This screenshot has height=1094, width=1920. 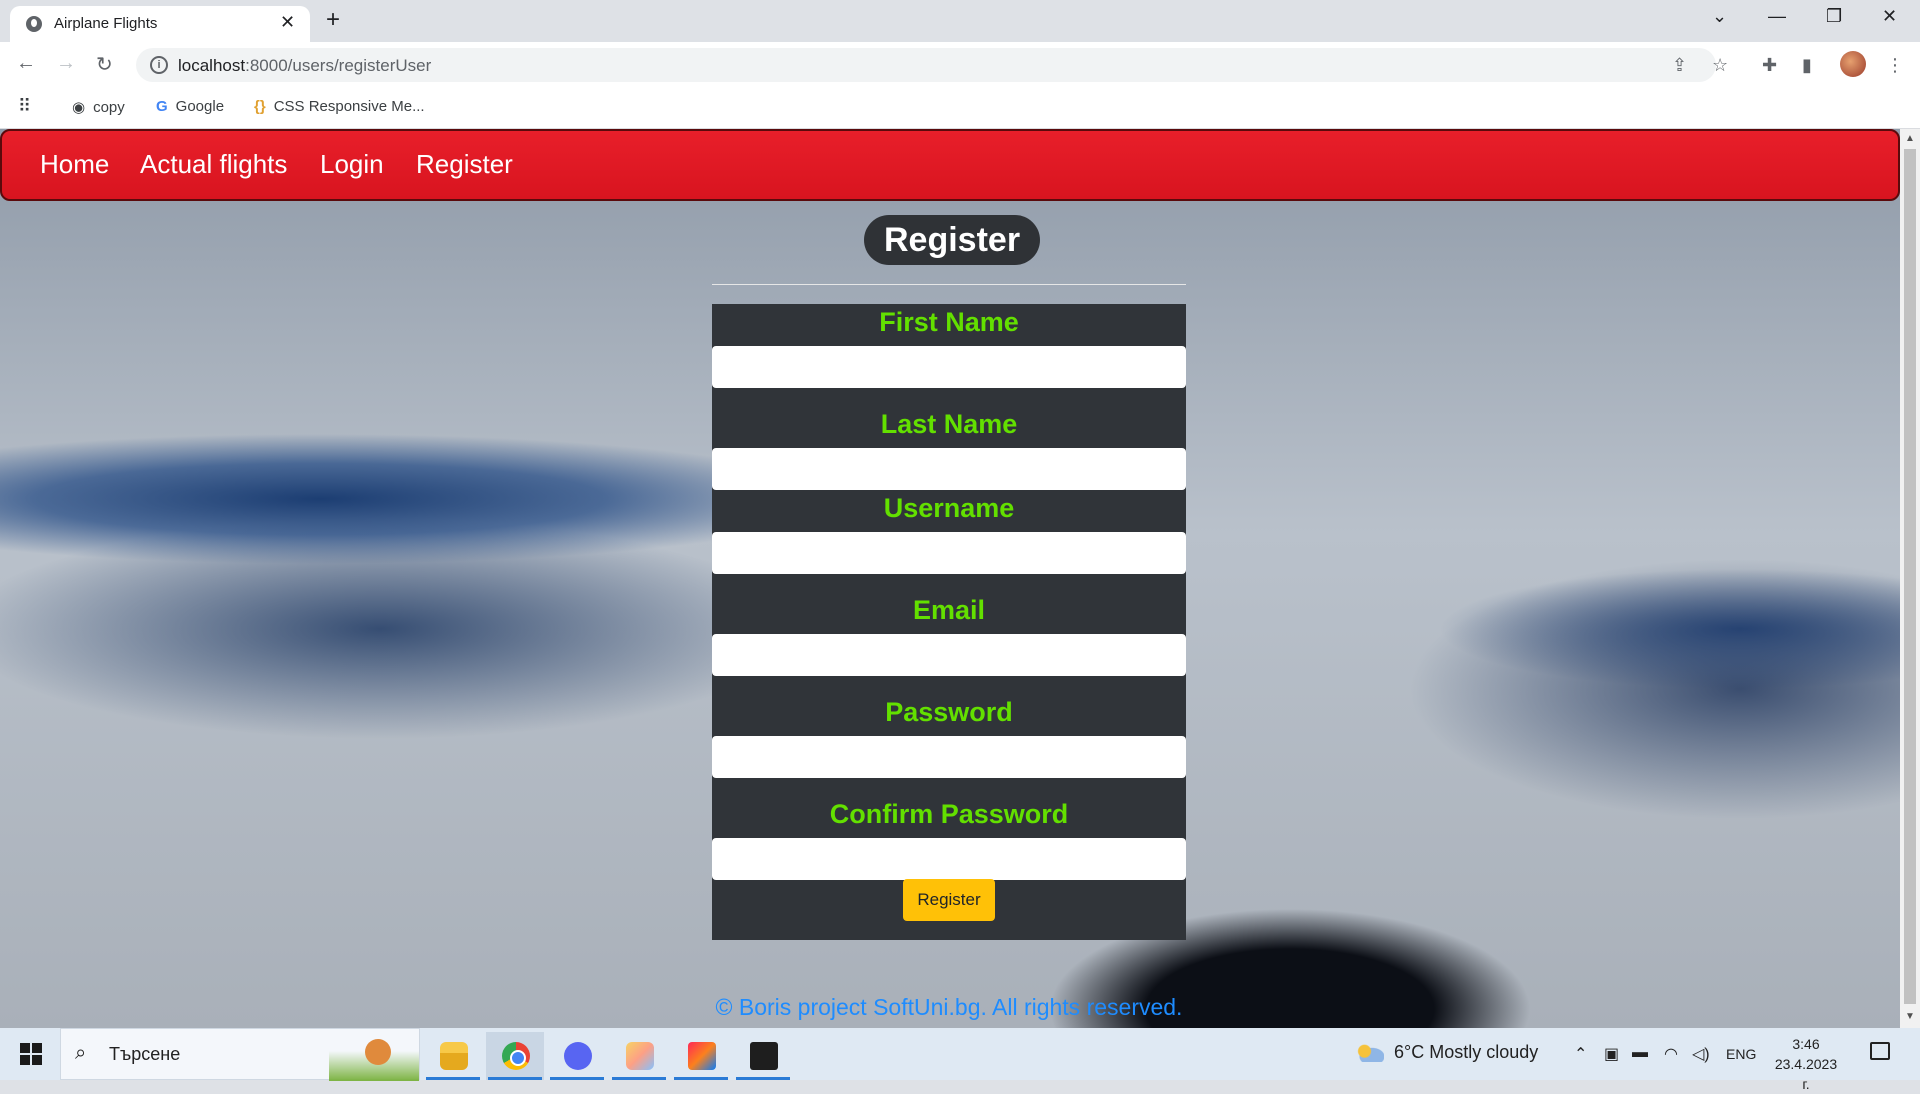 I want to click on scroll-down-arrow-icon: ▼, so click(x=1910, y=1016).